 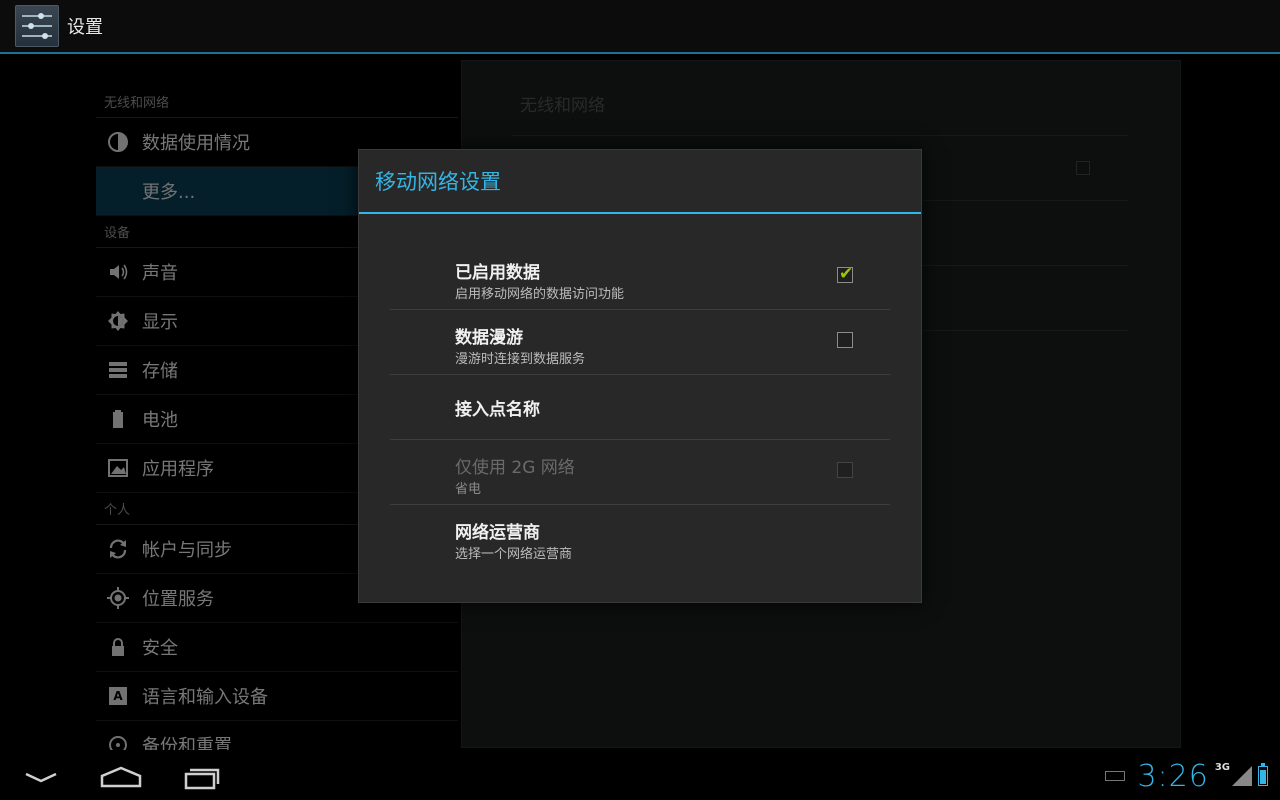 I want to click on back-icon, so click(x=41, y=777).